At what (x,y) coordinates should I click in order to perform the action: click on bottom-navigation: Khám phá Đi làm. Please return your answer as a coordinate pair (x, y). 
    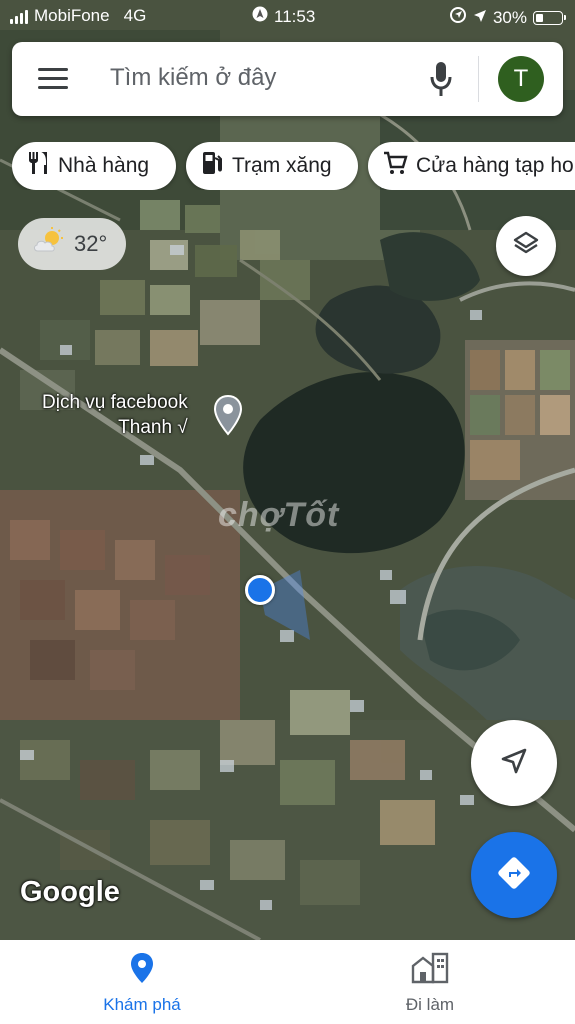
    Looking at the image, I should click on (287, 982).